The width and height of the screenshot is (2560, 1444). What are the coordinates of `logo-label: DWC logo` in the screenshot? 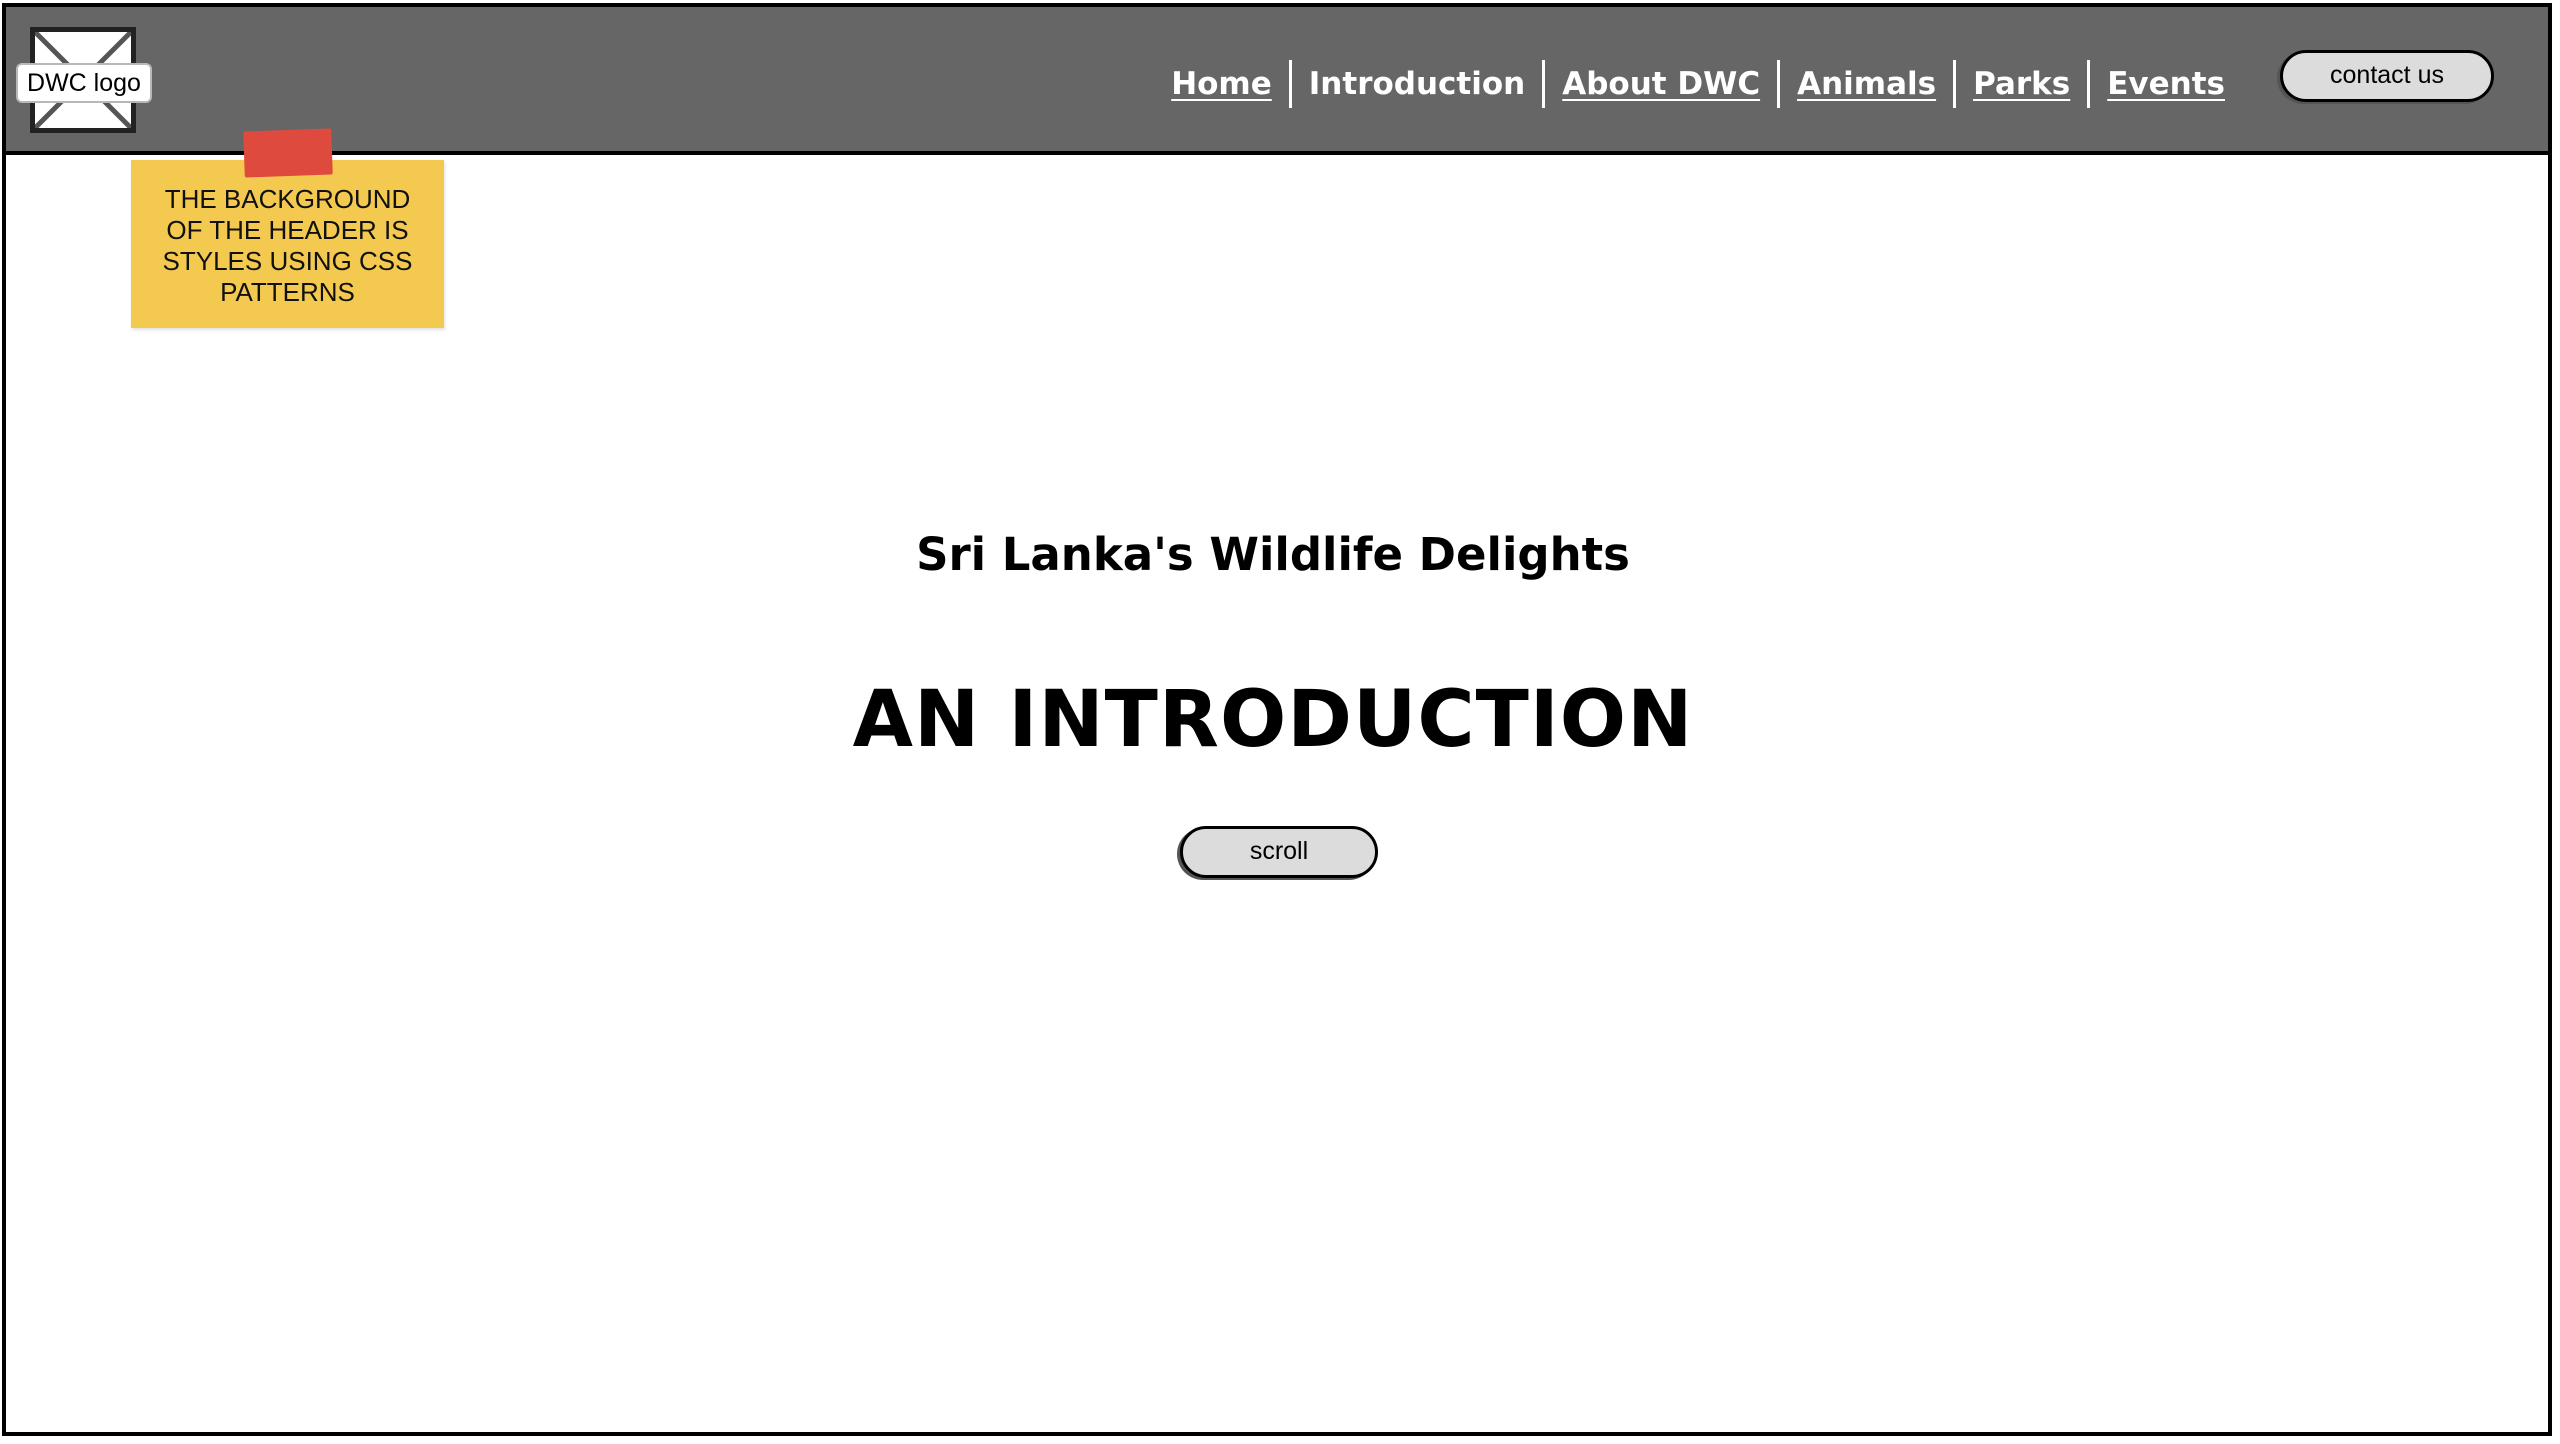 It's located at (84, 83).